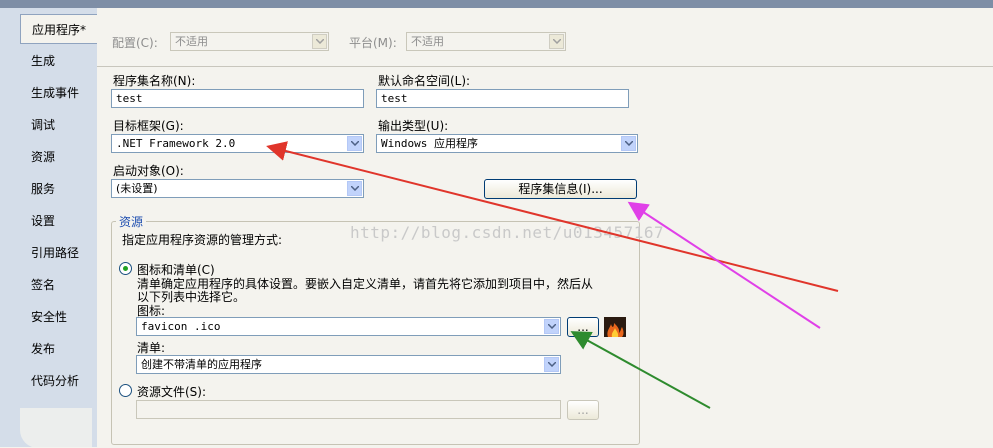  Describe the element at coordinates (201, 364) in the screenshot. I see `manifest-select-value: 创建不带清单的应用程序` at that location.